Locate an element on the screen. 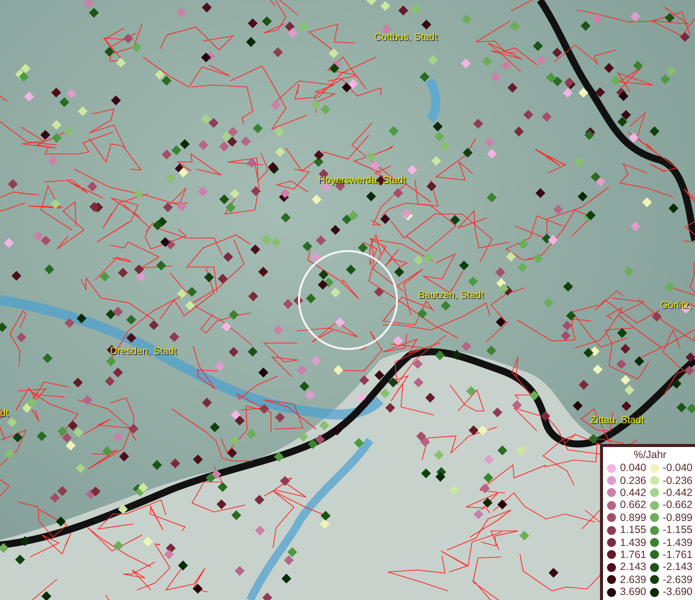  legend-title: %/Jahr is located at coordinates (650, 455).